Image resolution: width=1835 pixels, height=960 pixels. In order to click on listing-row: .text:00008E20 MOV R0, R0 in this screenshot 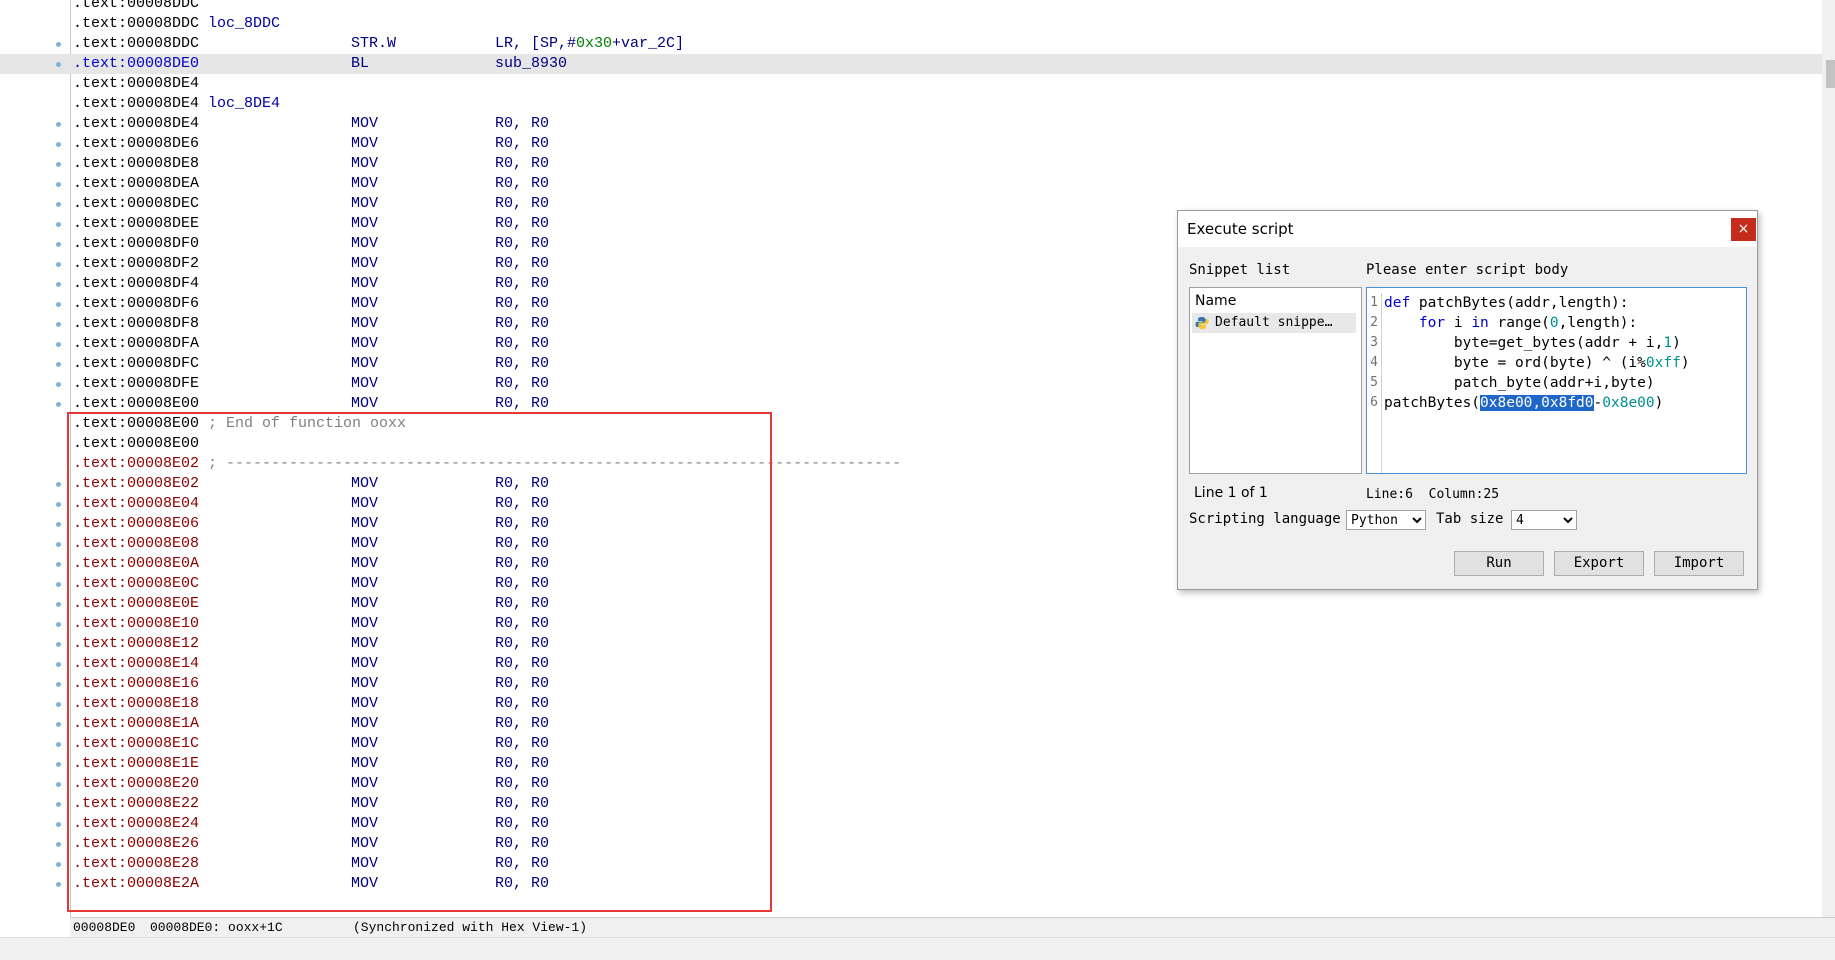, I will do `click(917, 784)`.